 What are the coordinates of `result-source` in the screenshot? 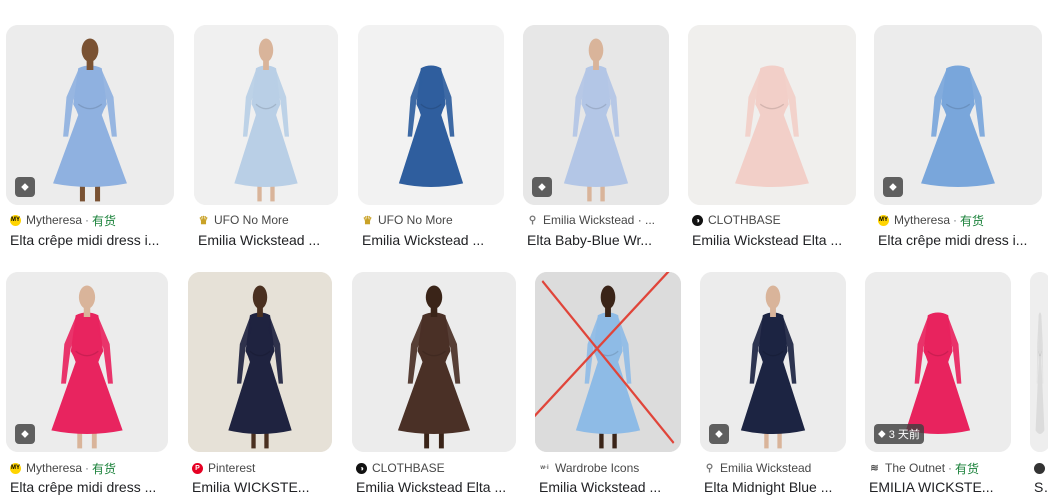 It's located at (1041, 468).